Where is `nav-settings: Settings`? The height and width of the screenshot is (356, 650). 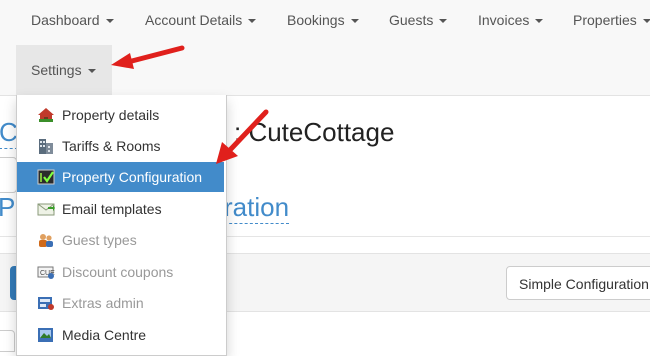
nav-settings: Settings is located at coordinates (64, 70).